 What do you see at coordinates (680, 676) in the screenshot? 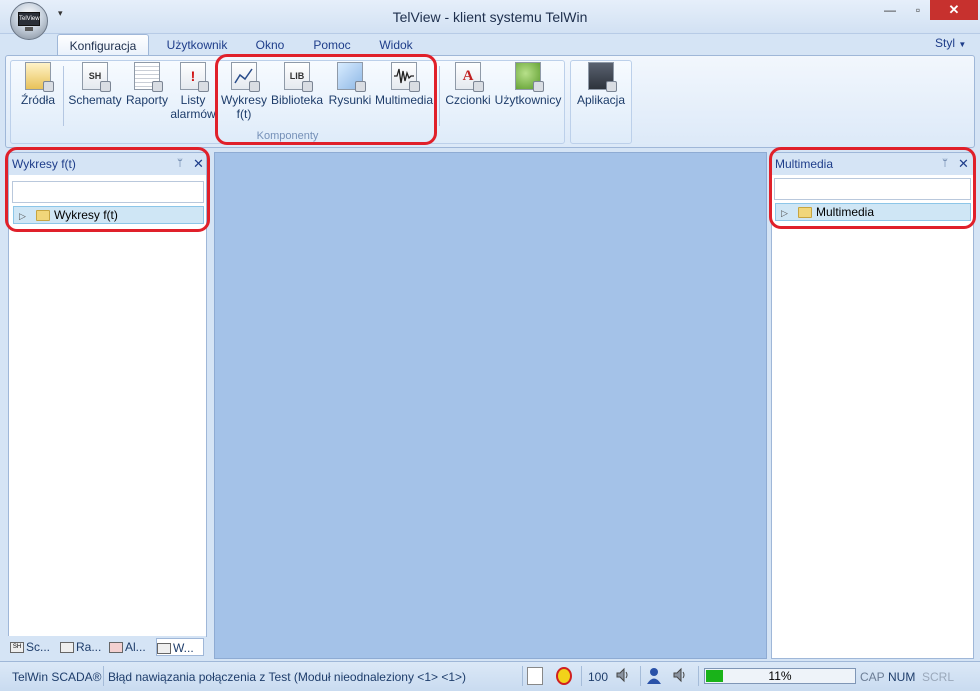
I see `sound-icon` at bounding box center [680, 676].